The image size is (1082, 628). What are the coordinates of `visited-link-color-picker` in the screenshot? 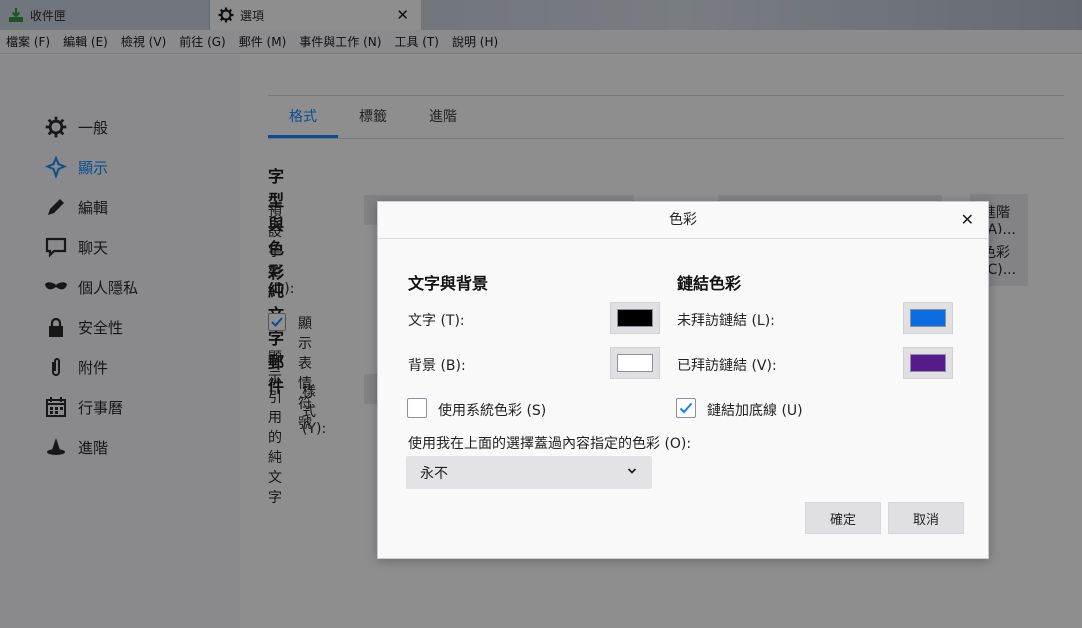 It's located at (928, 363).